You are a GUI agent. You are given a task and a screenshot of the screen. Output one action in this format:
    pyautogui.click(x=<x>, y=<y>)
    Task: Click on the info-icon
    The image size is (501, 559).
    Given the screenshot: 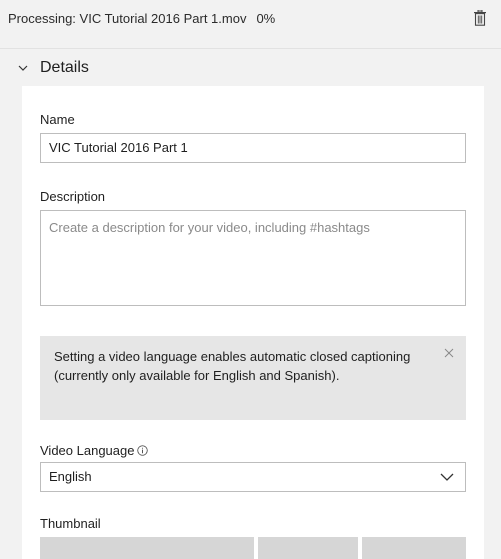 What is the action you would take?
    pyautogui.click(x=143, y=450)
    